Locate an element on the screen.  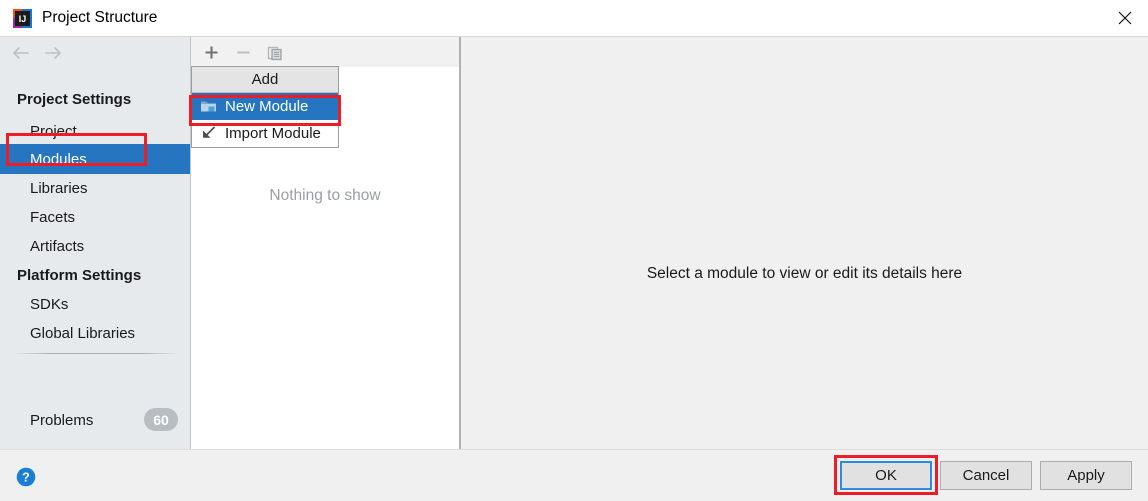
plus-icon is located at coordinates (211, 52).